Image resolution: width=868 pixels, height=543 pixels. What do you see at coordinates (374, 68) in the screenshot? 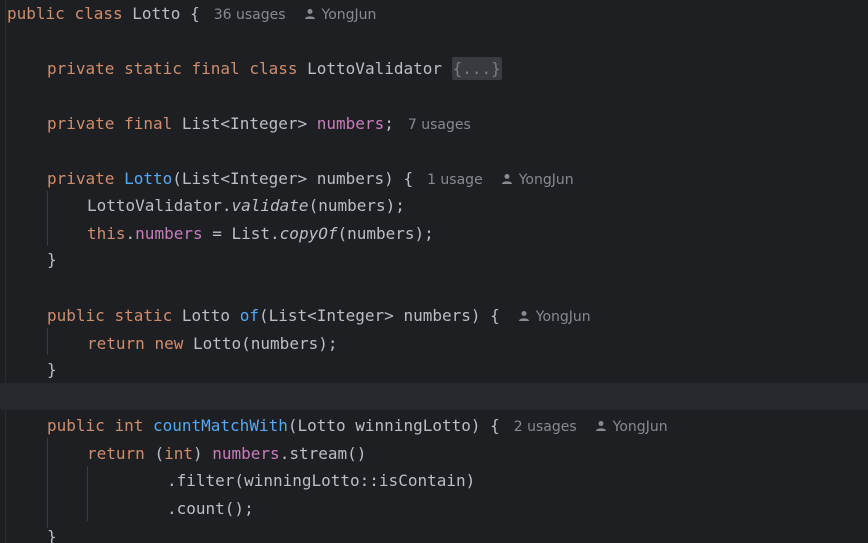
I see `class-name: LottoValidator` at bounding box center [374, 68].